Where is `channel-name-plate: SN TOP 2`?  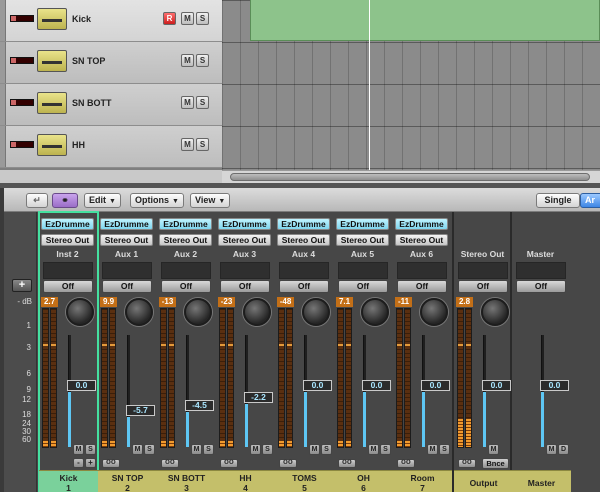
channel-name-plate: SN TOP 2 is located at coordinates (127, 481).